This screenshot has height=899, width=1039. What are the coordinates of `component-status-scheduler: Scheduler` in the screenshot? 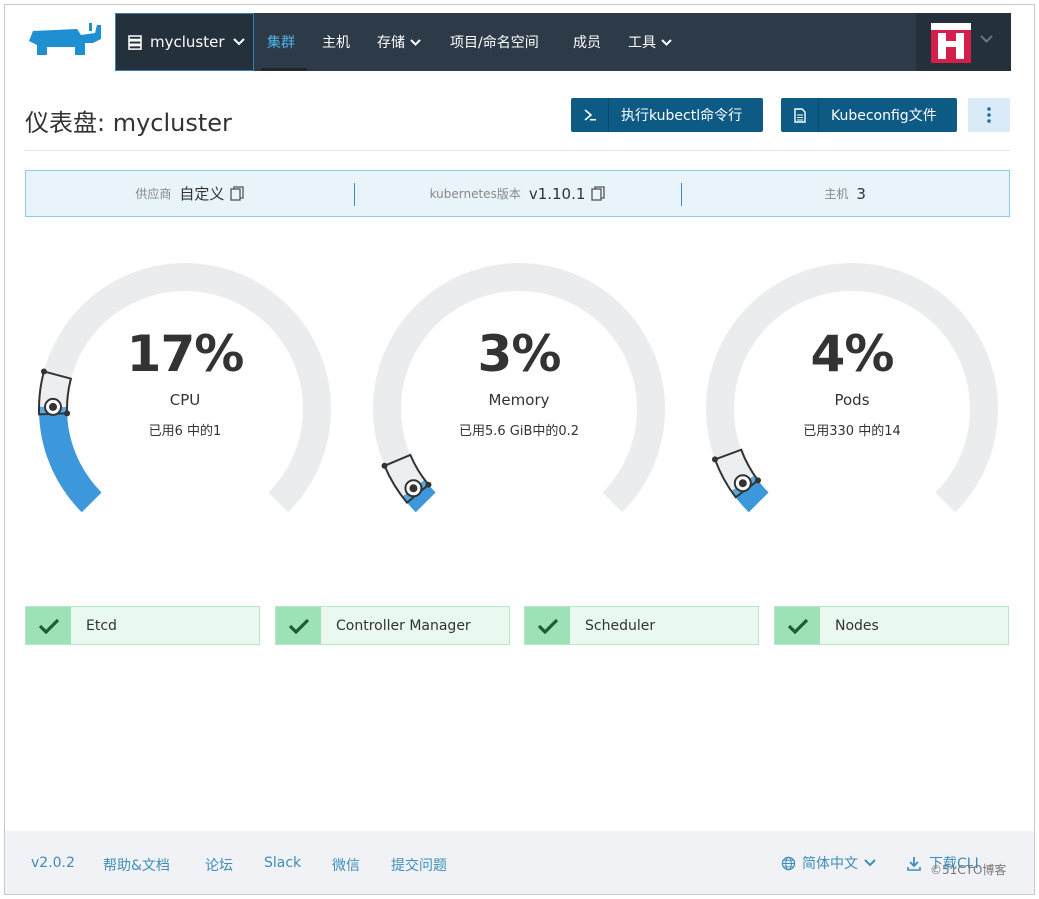 It's located at (641, 625).